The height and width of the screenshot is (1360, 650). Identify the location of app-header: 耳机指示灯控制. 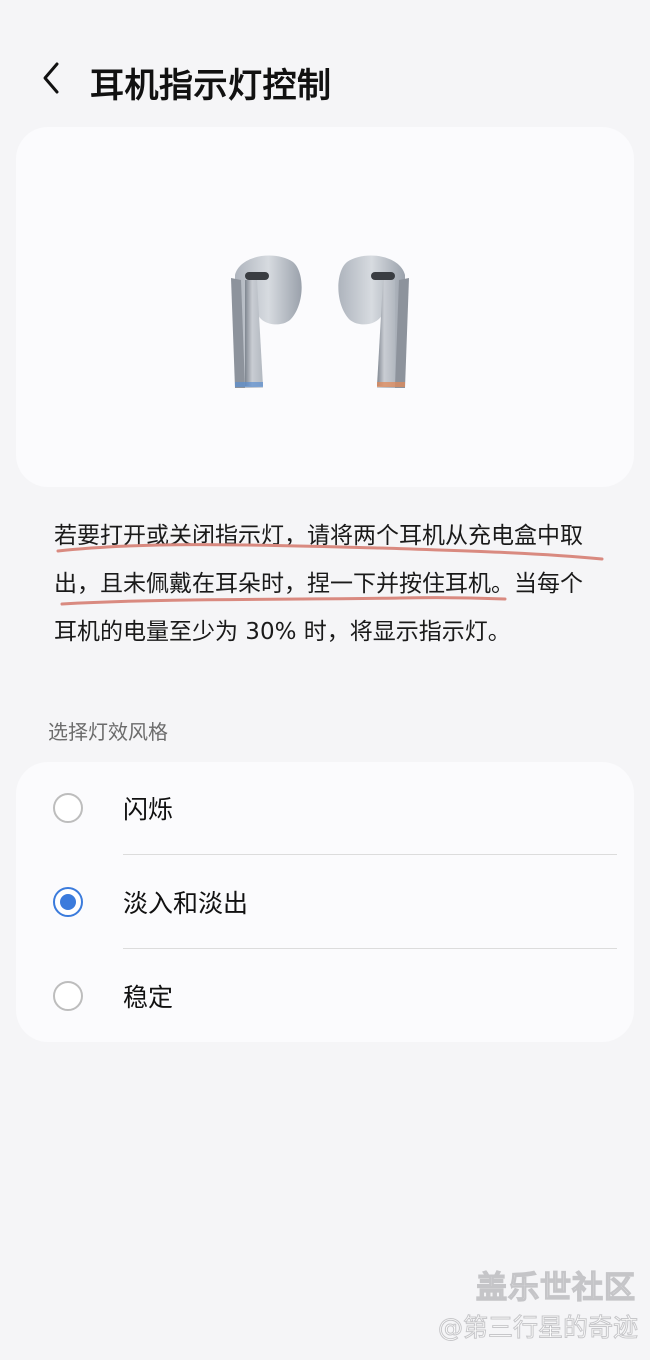
(325, 80).